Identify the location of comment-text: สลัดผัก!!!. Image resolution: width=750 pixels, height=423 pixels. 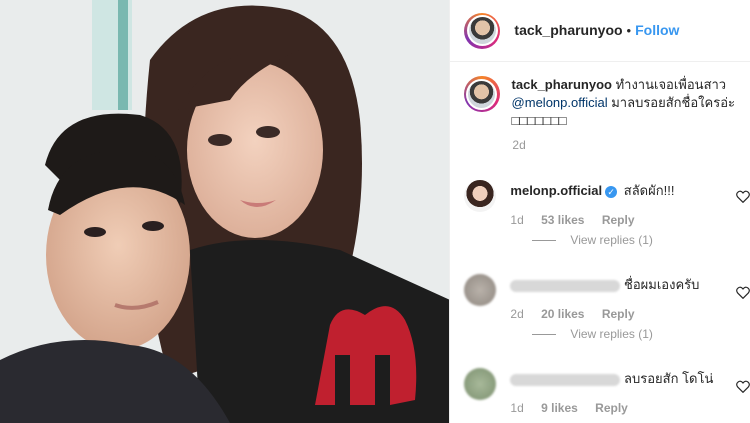
(649, 190).